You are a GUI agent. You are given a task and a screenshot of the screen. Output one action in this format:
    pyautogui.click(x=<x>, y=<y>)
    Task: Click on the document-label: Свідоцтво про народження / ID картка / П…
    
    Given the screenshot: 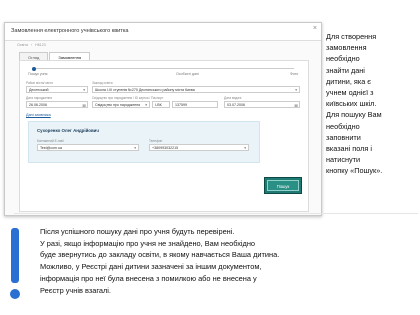 What is the action you would take?
    pyautogui.click(x=128, y=98)
    